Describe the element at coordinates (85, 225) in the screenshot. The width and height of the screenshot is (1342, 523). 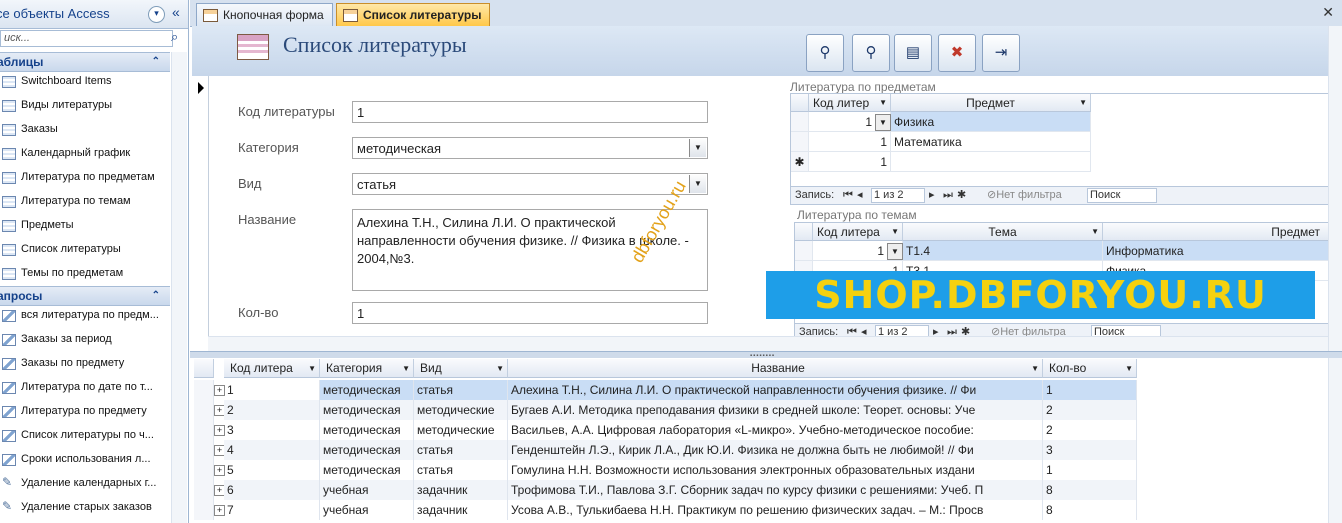
I see `nav-item: Предметы` at that location.